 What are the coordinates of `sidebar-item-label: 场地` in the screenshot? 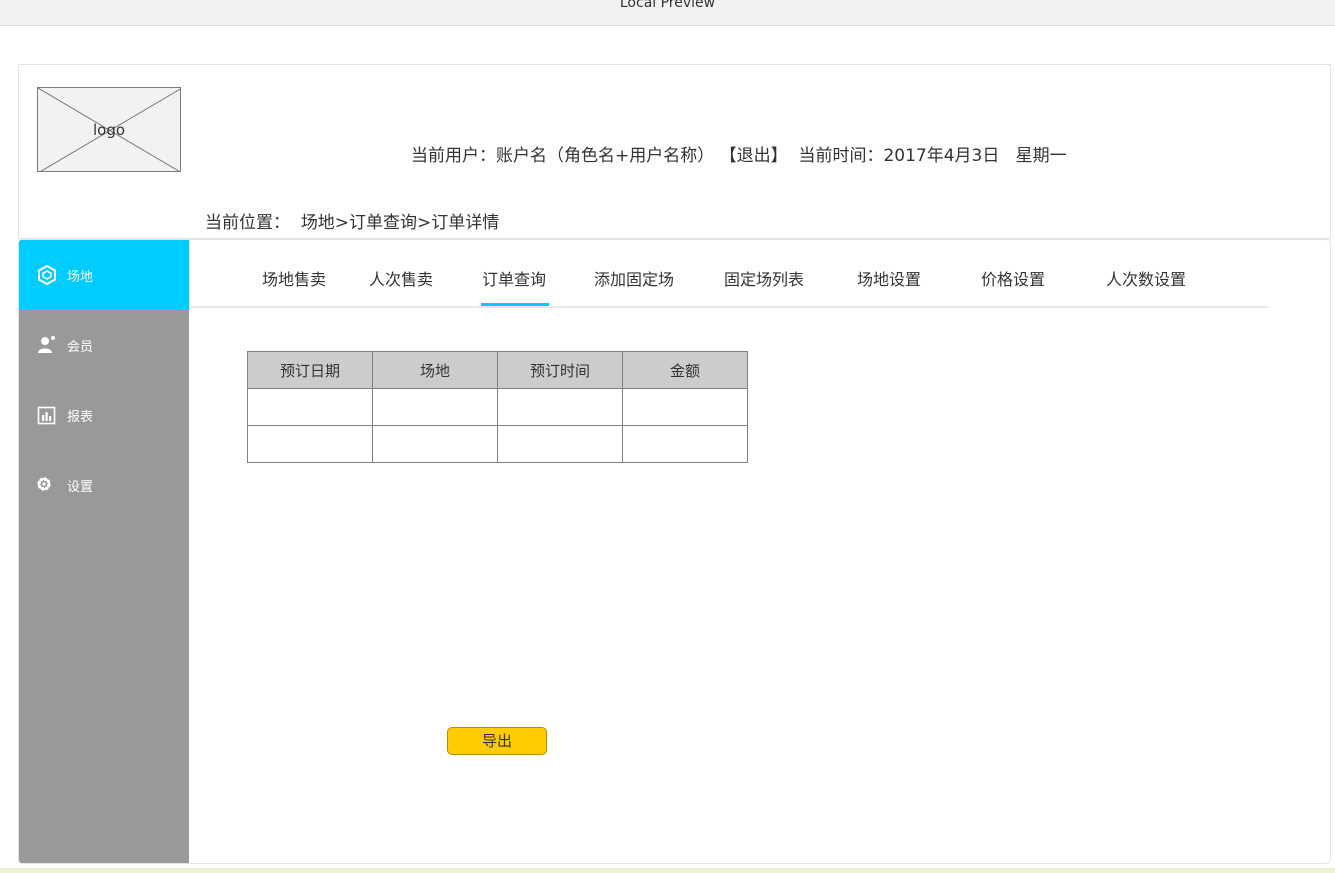 It's located at (80, 277).